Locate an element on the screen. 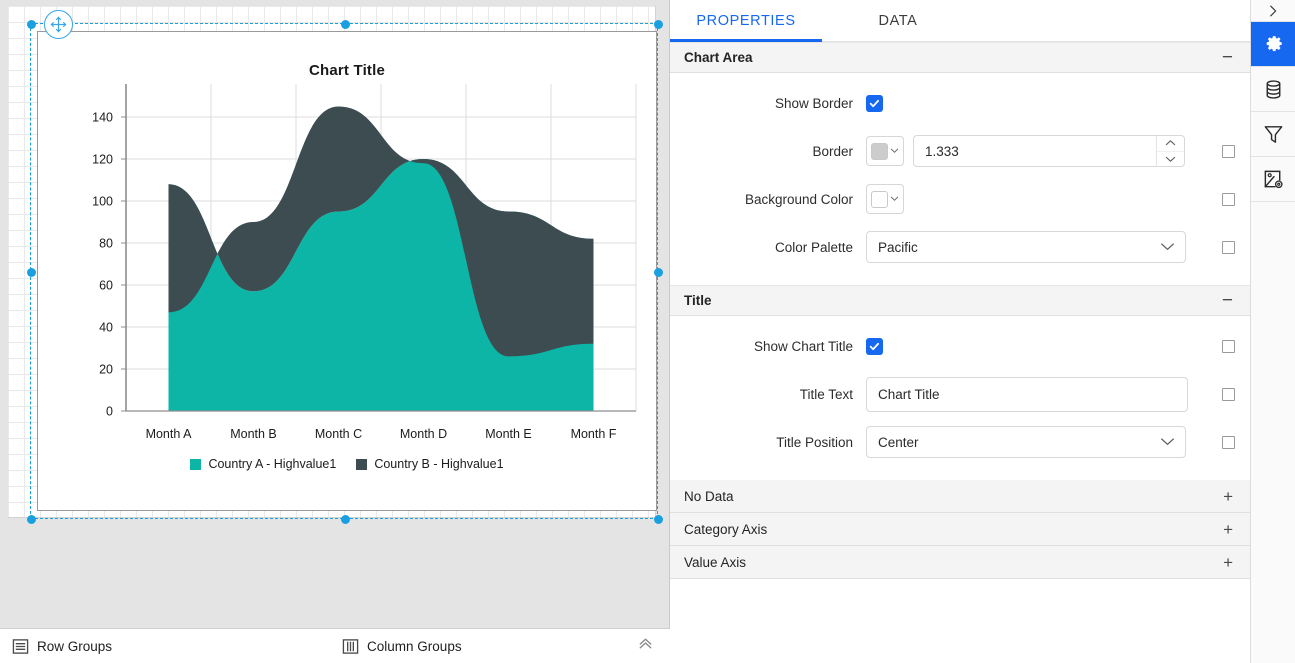  legend-item: Country A - Highvalue1 is located at coordinates (263, 464).